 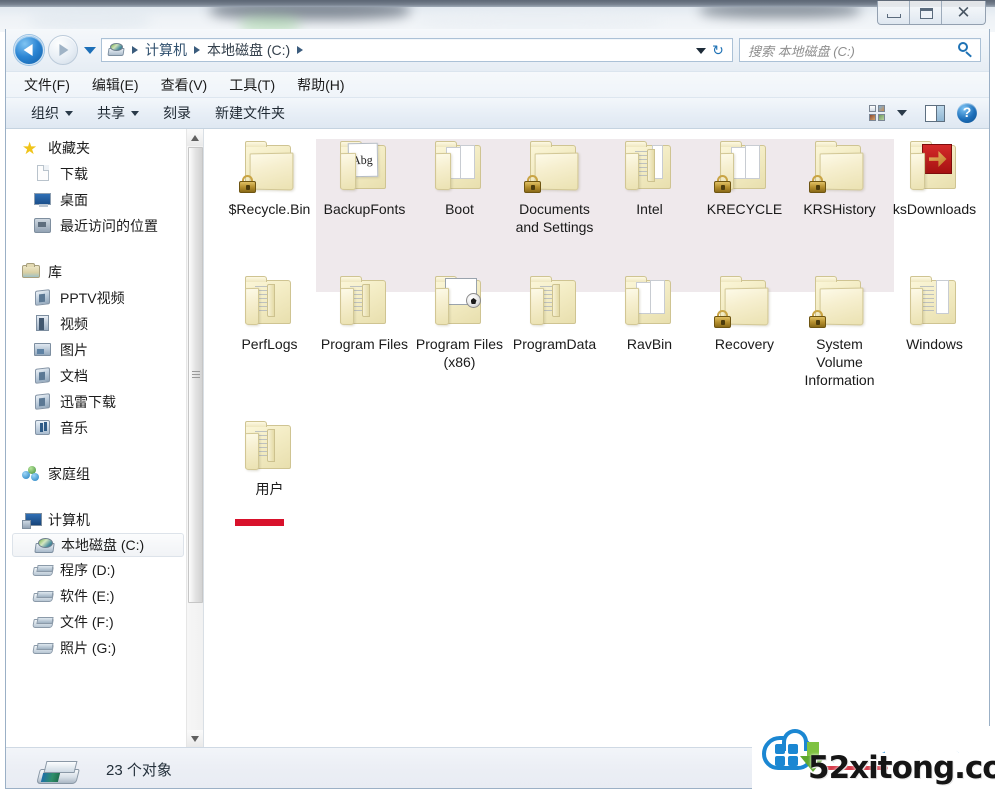 I want to click on preview-pane-icon, so click(x=935, y=113).